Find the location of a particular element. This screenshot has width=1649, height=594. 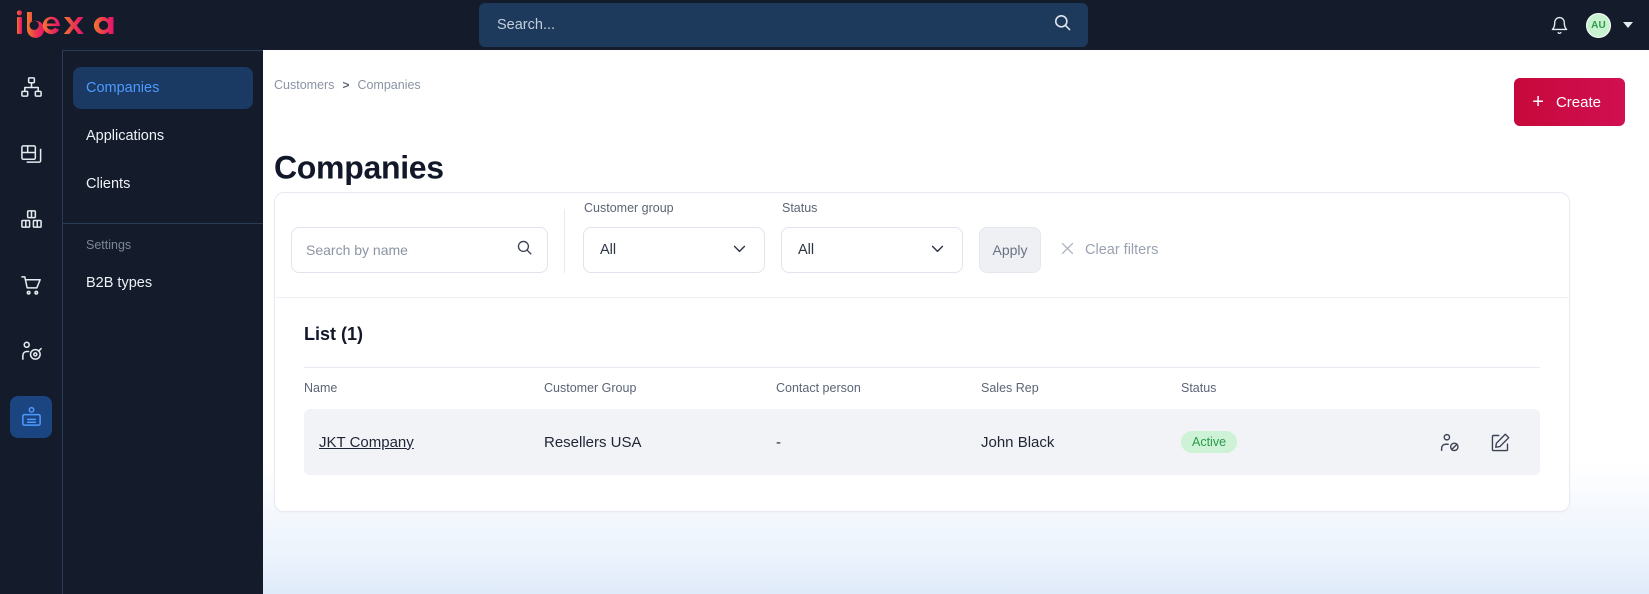

notifications-bell-icon is located at coordinates (1559, 25).